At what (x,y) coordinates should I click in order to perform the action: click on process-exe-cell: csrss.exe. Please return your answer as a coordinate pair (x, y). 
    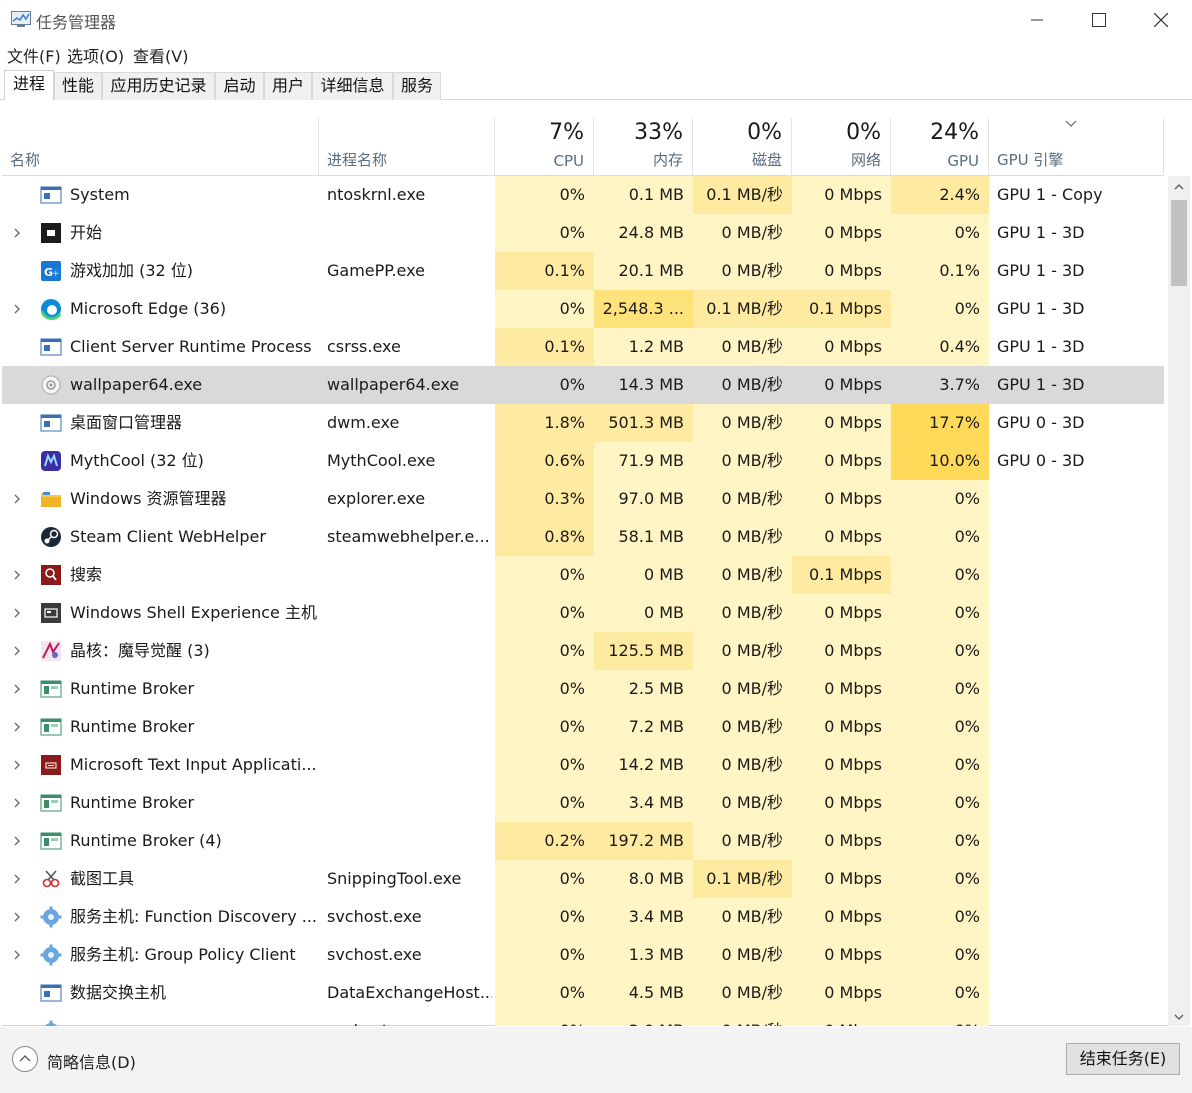
    Looking at the image, I should click on (364, 346).